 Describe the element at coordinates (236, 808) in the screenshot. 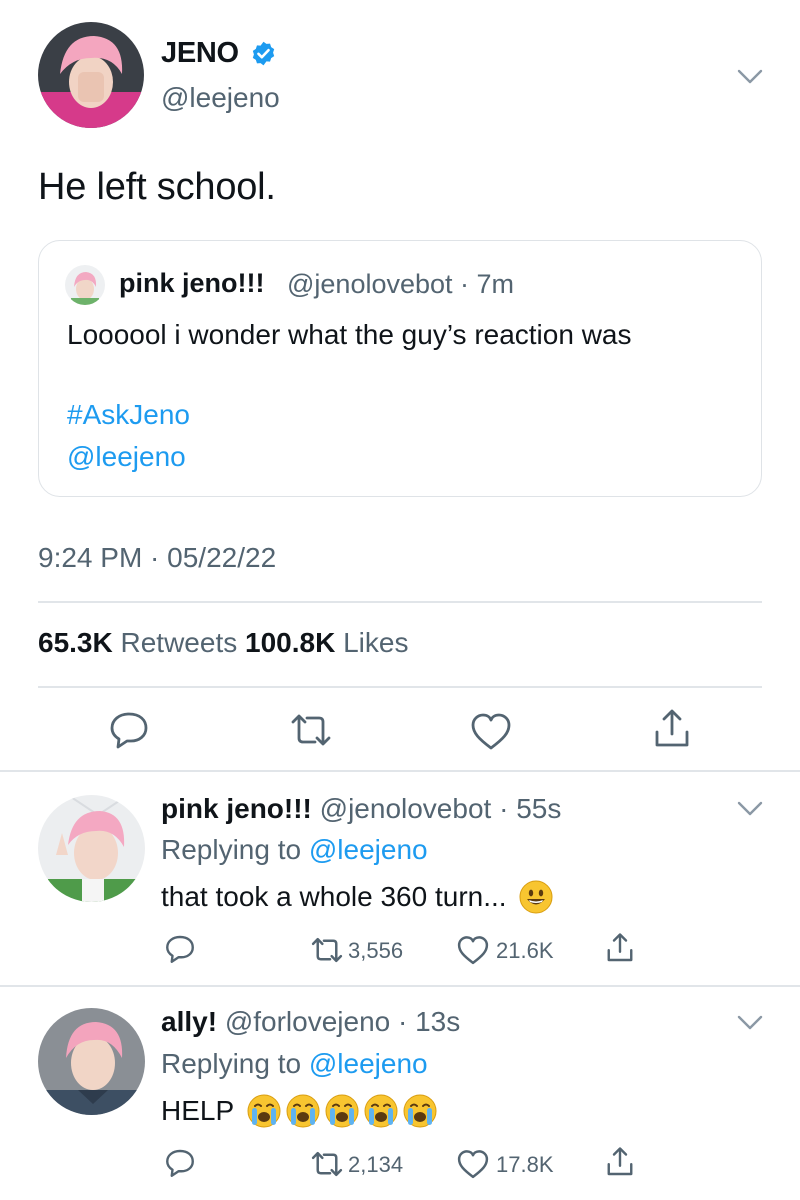

I see `reply-author-name: pink jeno!!!` at that location.